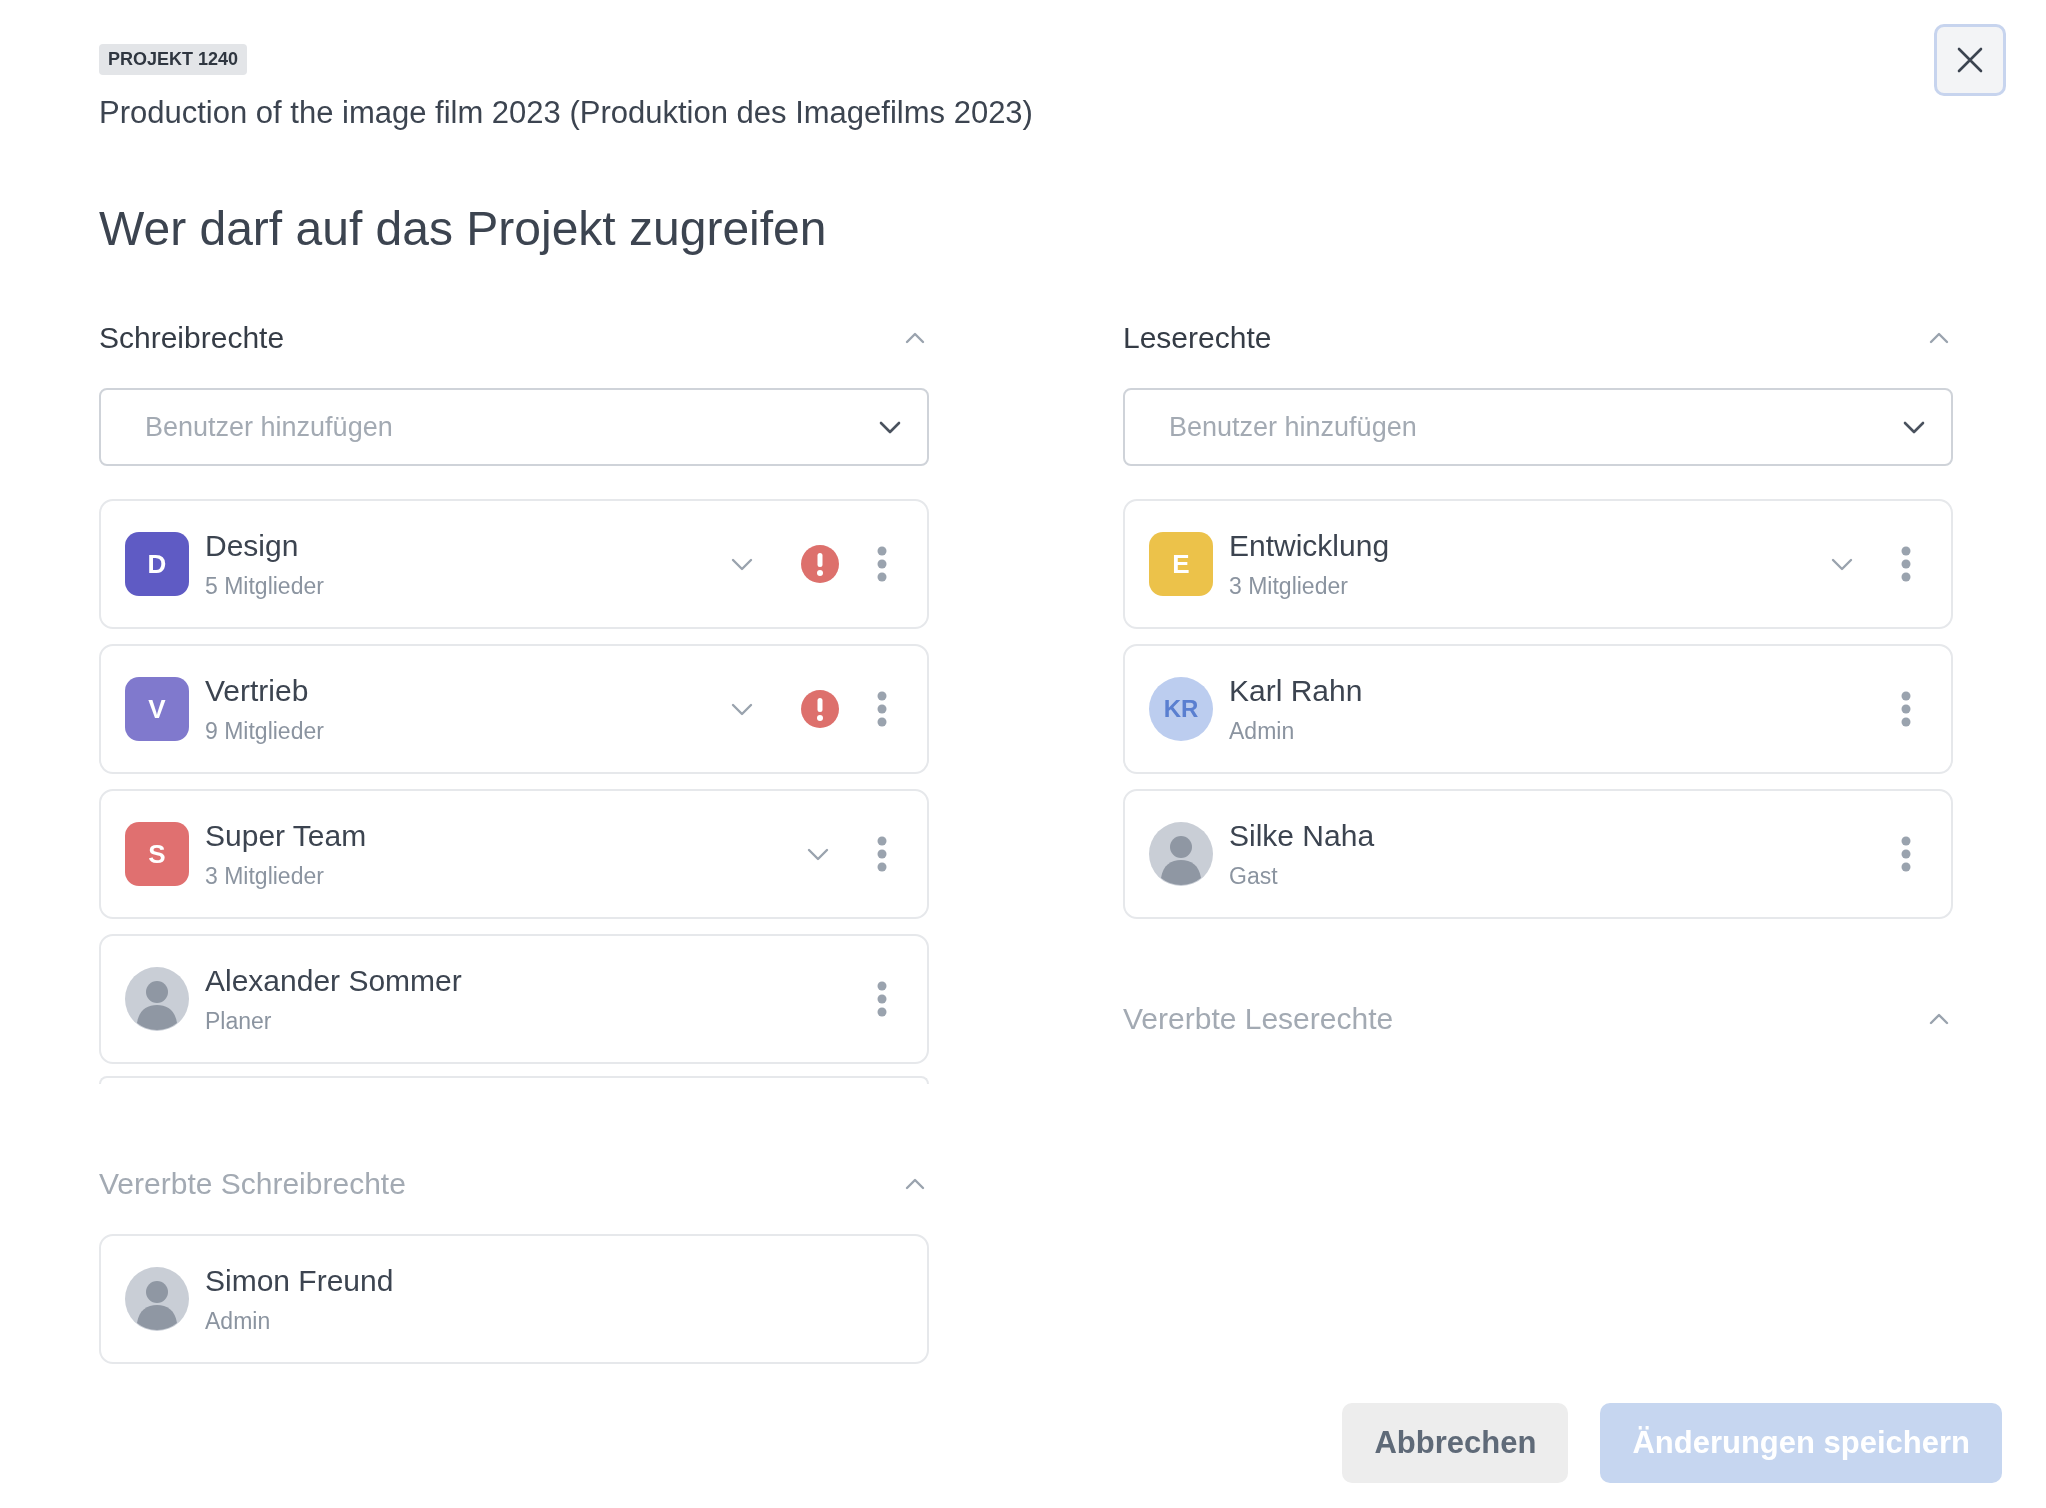 The image size is (2046, 1508). Describe the element at coordinates (300, 1280) in the screenshot. I see `member-name: Simon Freund` at that location.